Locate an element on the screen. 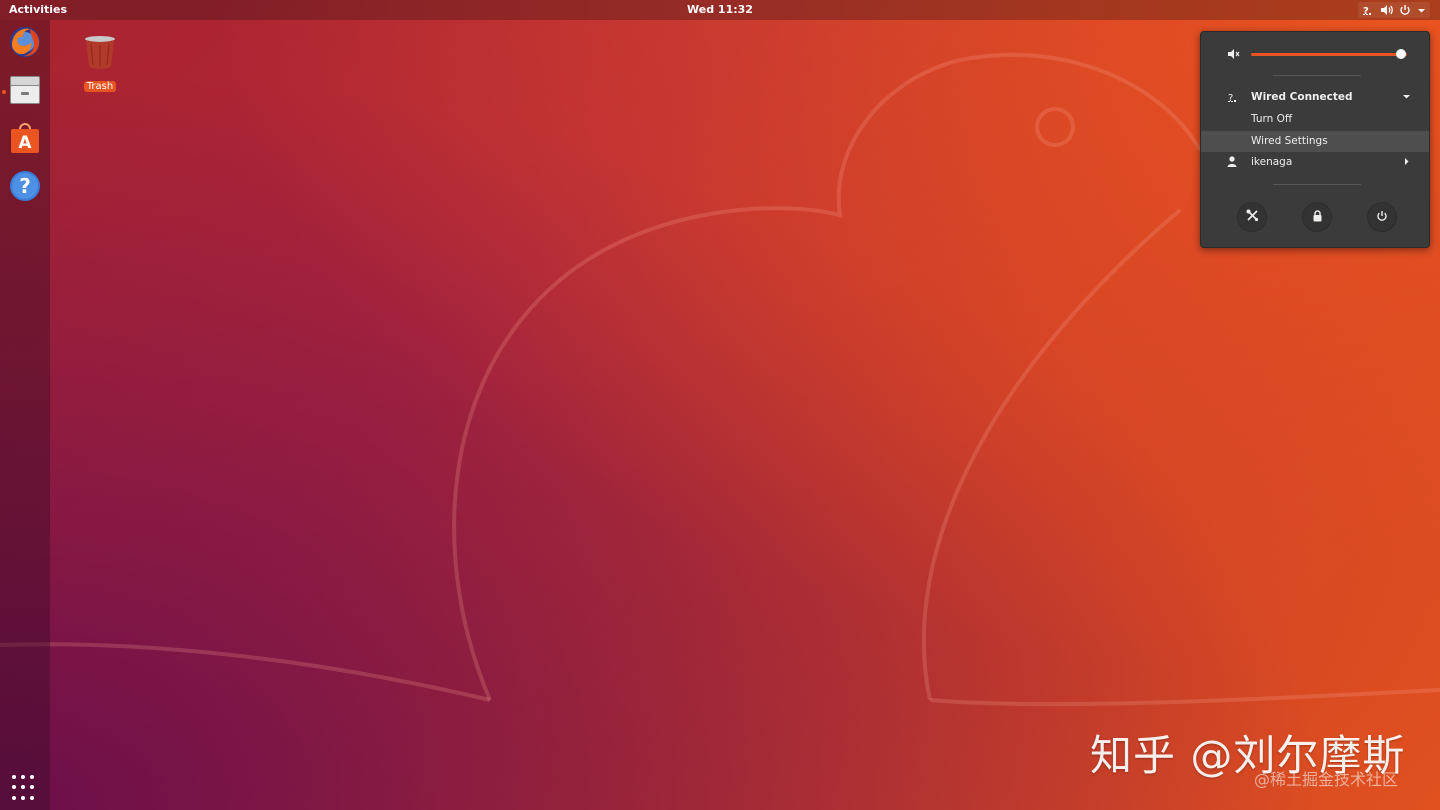 The width and height of the screenshot is (1440, 810). power-off-button is located at coordinates (1382, 217).